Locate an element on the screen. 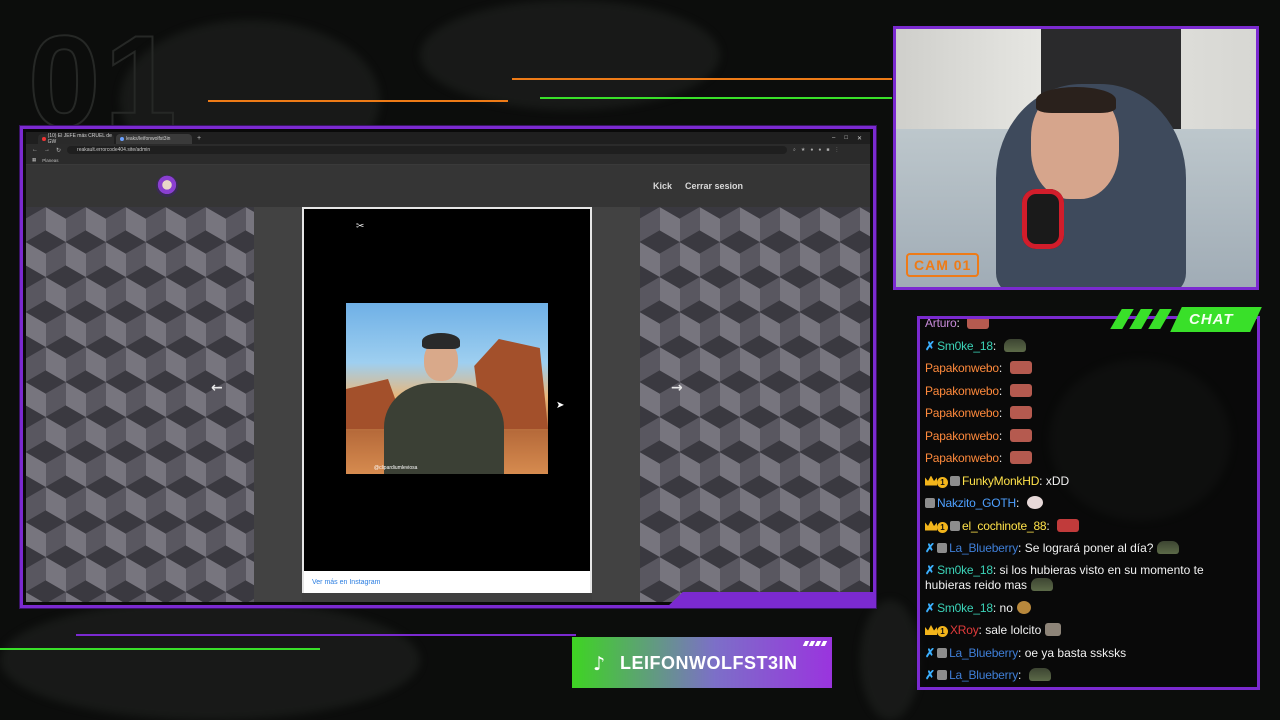  embed-footer: Ver más en Instagram is located at coordinates (447, 582).